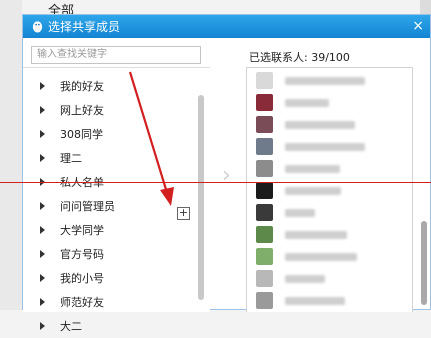  What do you see at coordinates (299, 57) in the screenshot?
I see `selected-count-label: 已选联系人: 39/100` at bounding box center [299, 57].